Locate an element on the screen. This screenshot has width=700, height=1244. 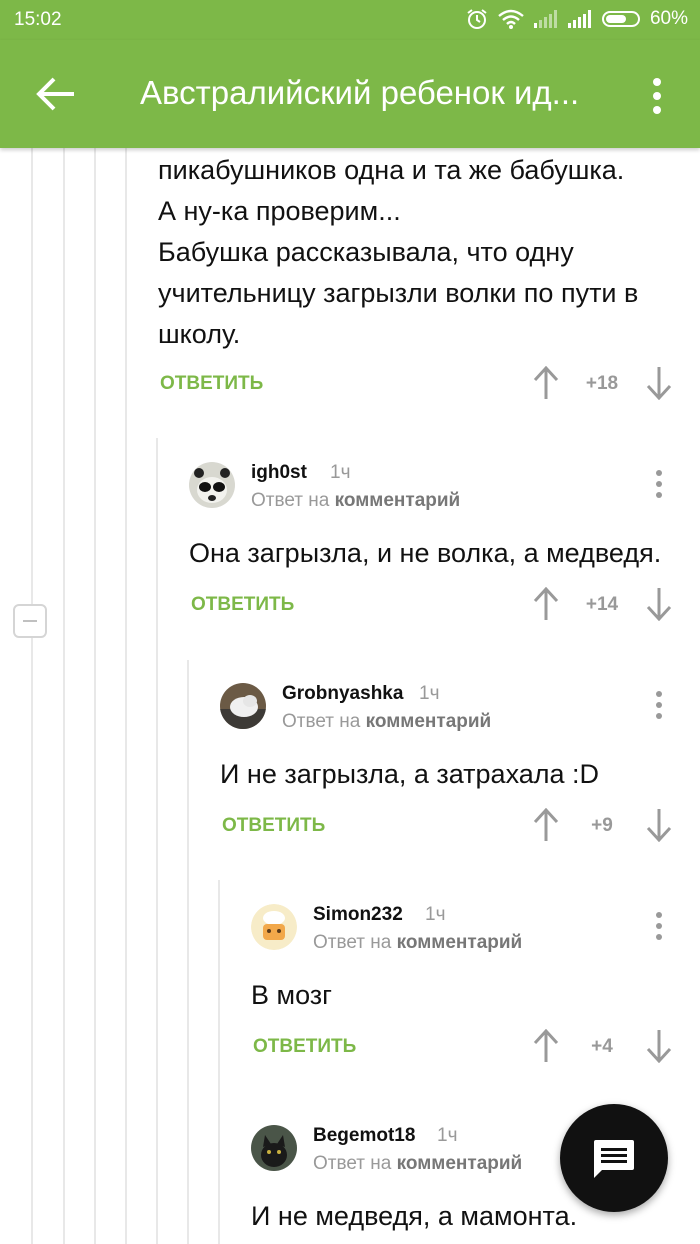
alarm-icon is located at coordinates (477, 19).